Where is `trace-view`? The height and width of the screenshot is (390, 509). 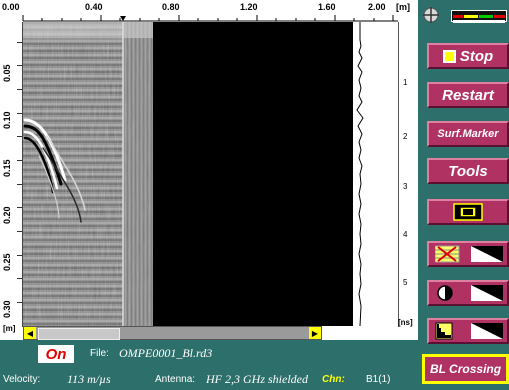 trace-view is located at coordinates (375, 174).